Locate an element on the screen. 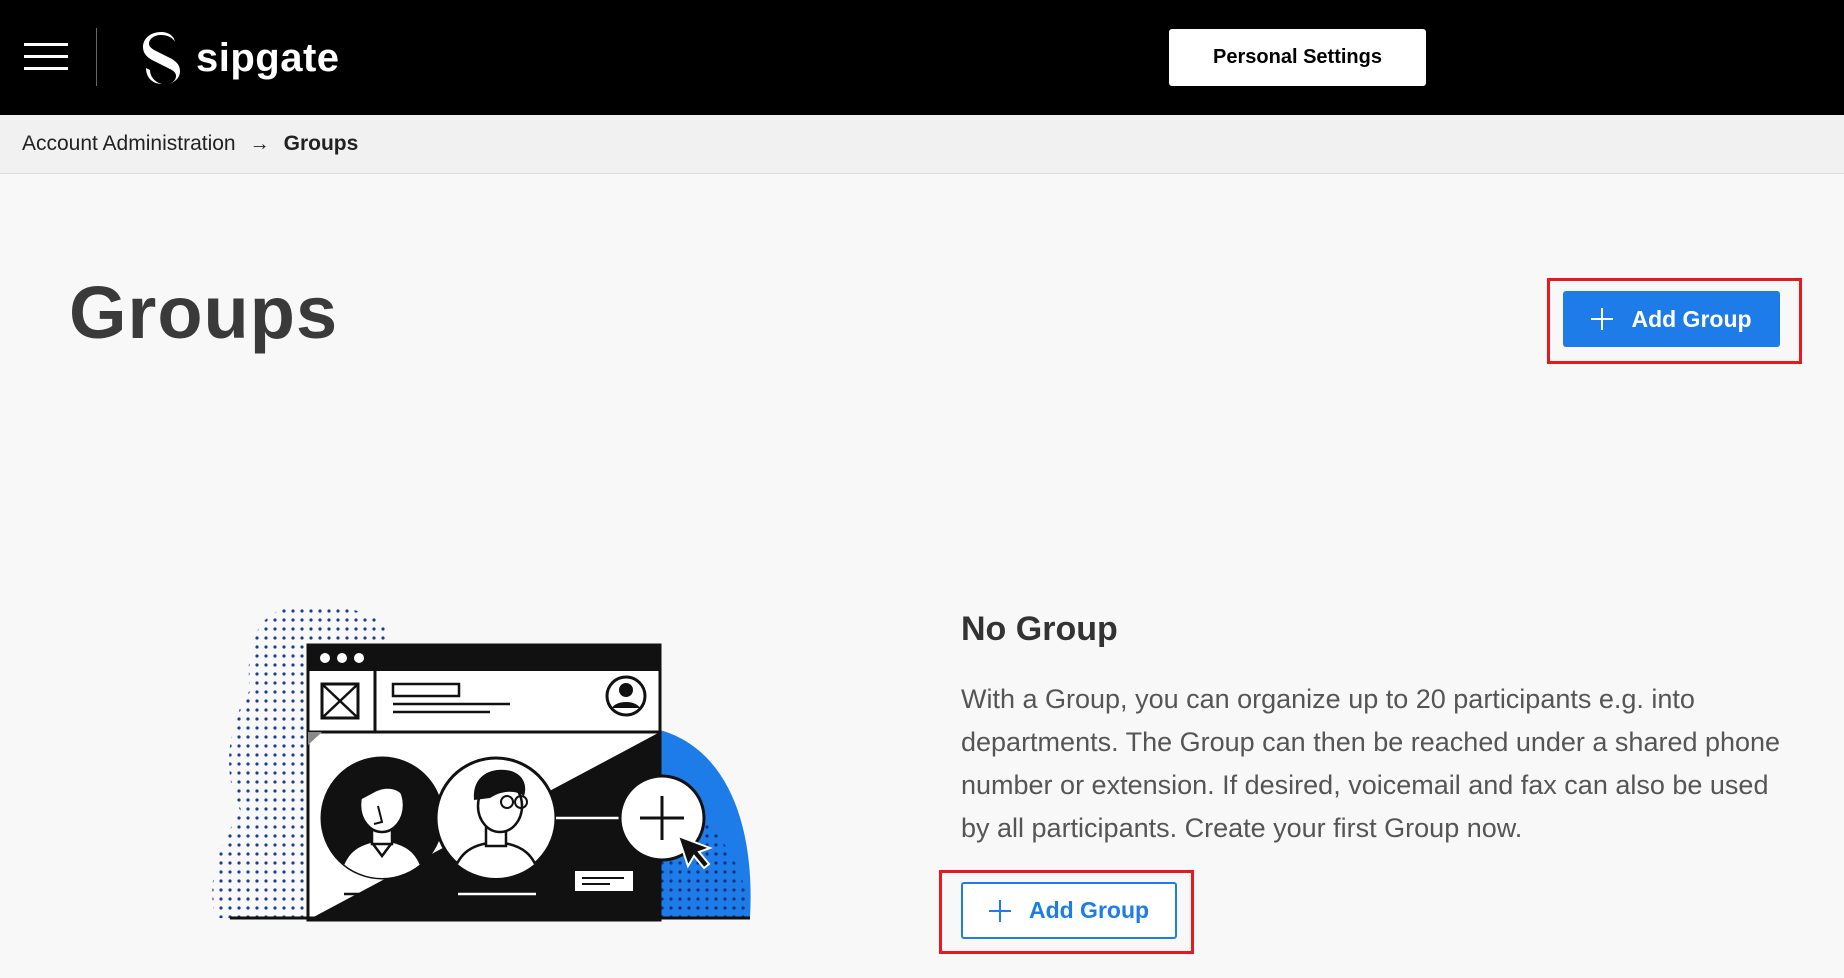 The image size is (1844, 978). sipgate-logo: sipgate is located at coordinates (240, 58).